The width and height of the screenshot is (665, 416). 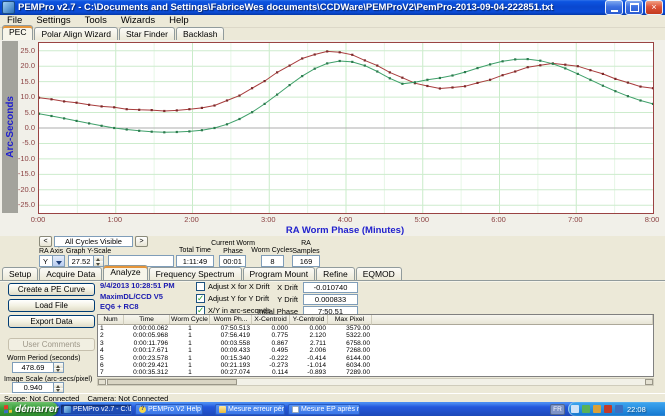 I want to click on tab-program-mount: Program Mount, so click(x=279, y=273).